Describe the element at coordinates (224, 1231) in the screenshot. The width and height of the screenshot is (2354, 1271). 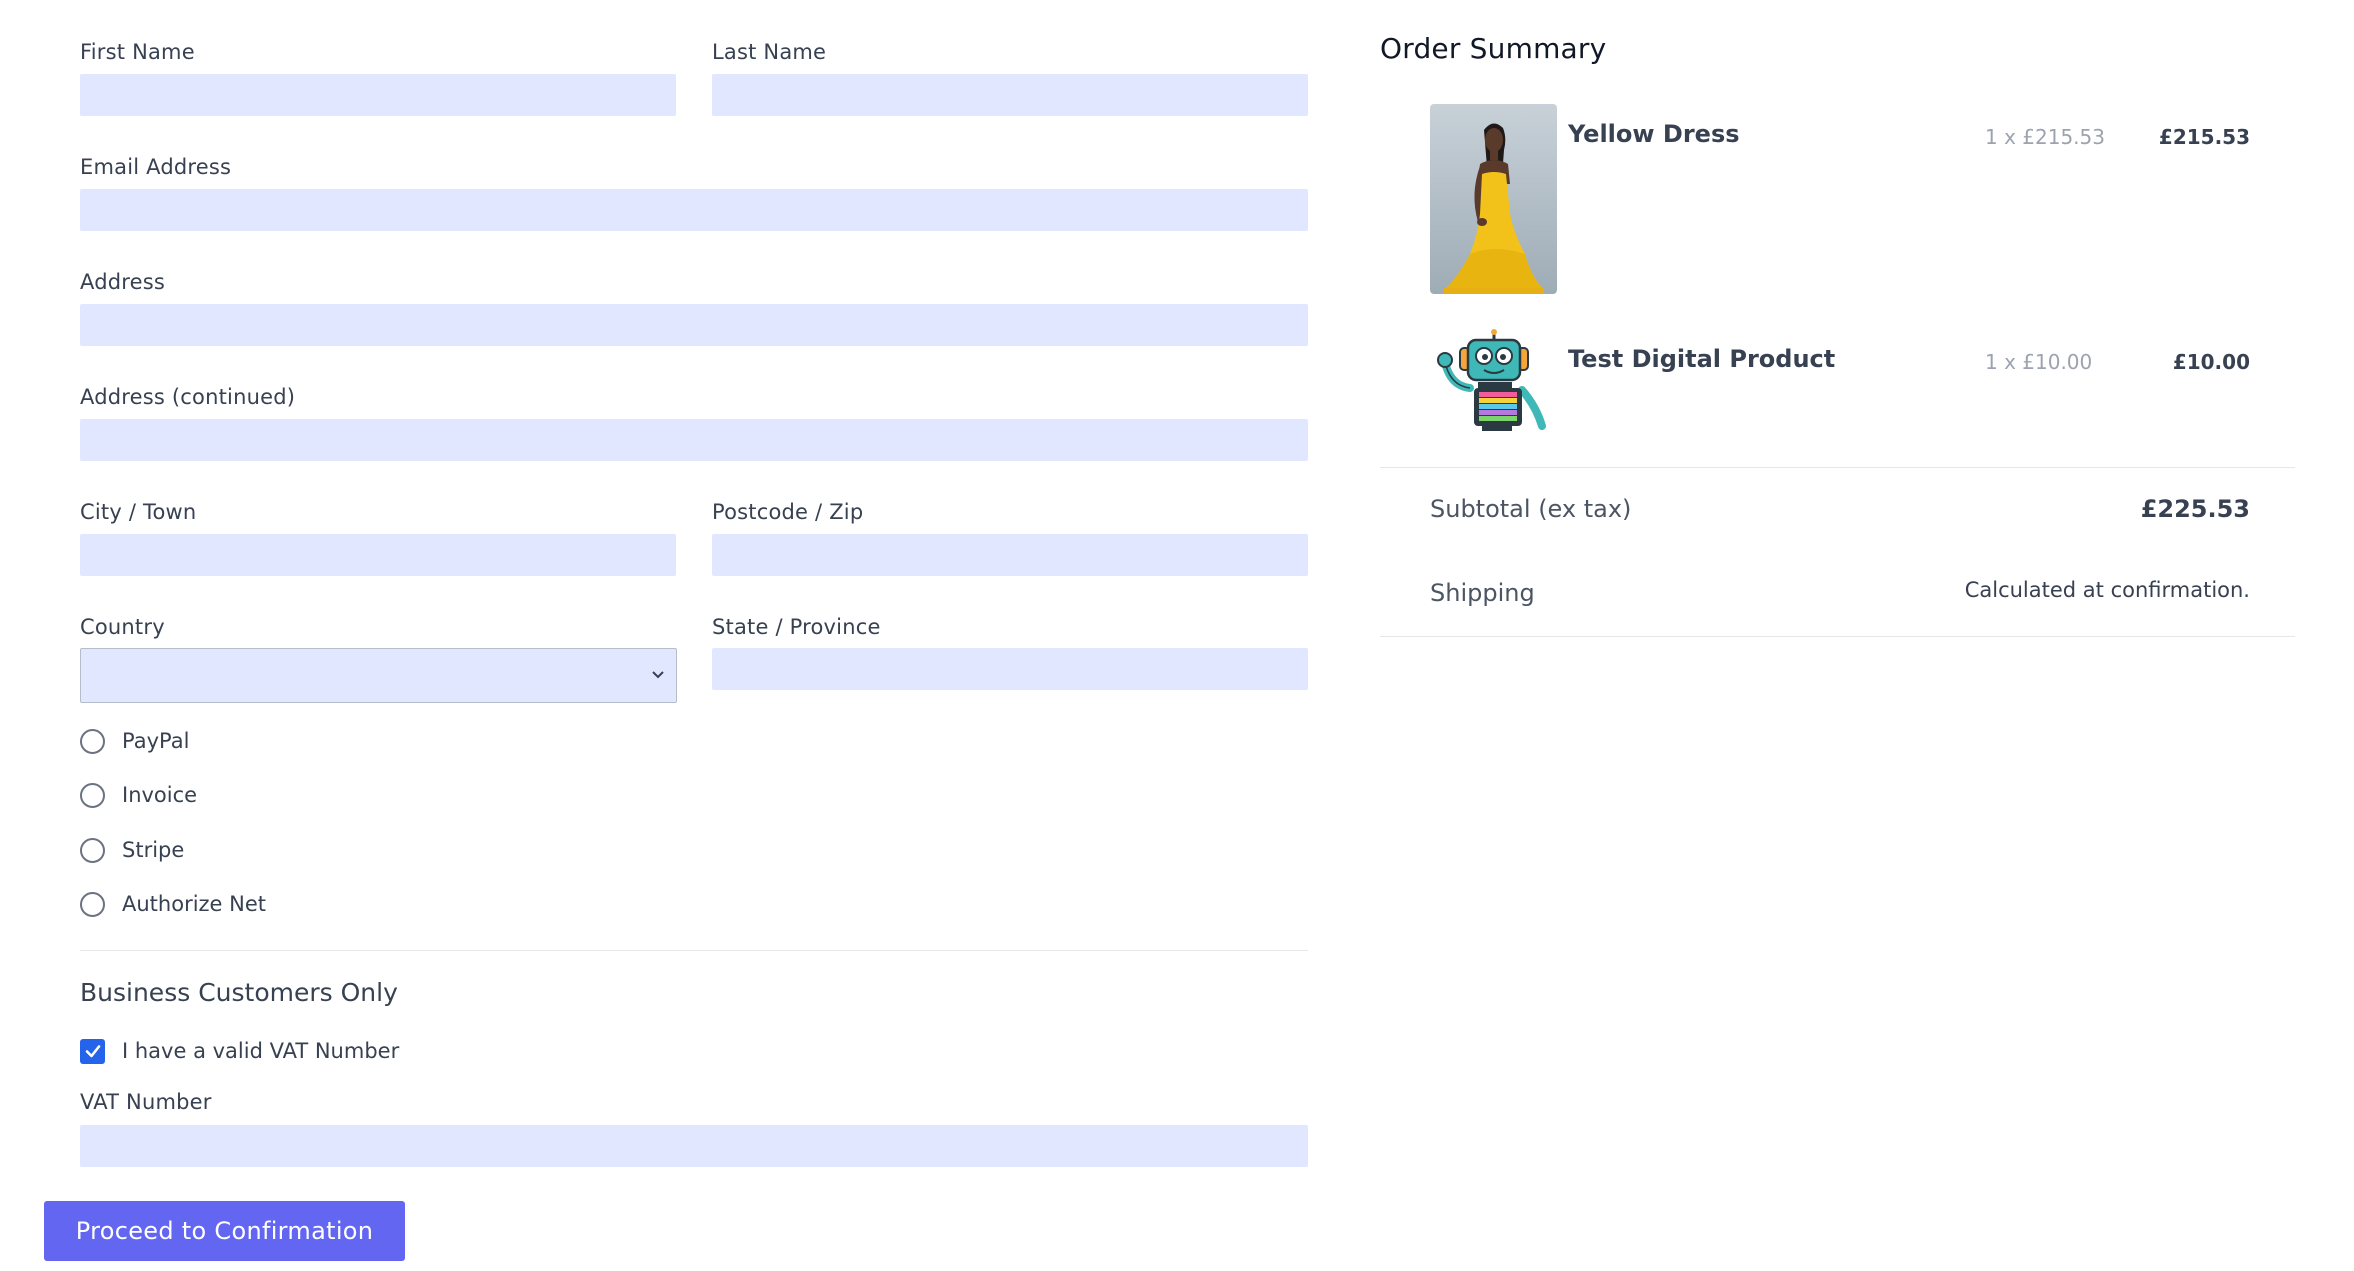
I see `proceed-to-confirmation-button: Proceed to Confirmation` at that location.